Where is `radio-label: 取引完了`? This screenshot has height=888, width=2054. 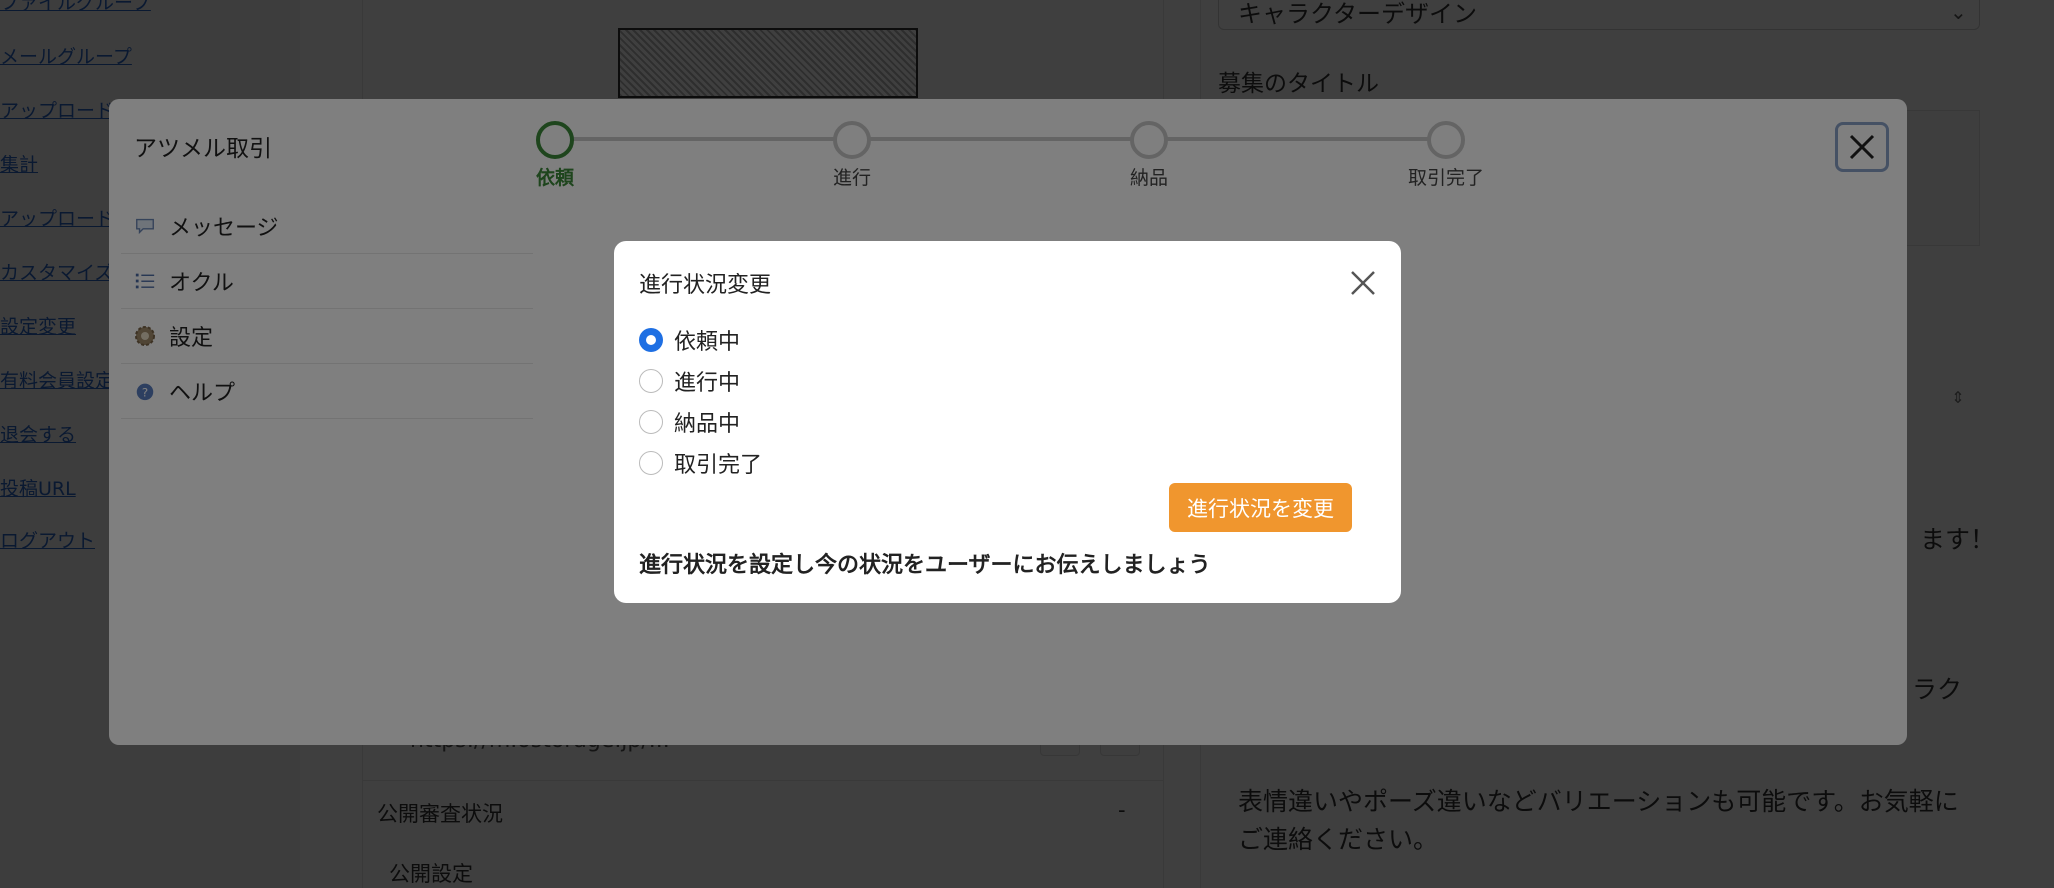
radio-label: 取引完了 is located at coordinates (718, 465).